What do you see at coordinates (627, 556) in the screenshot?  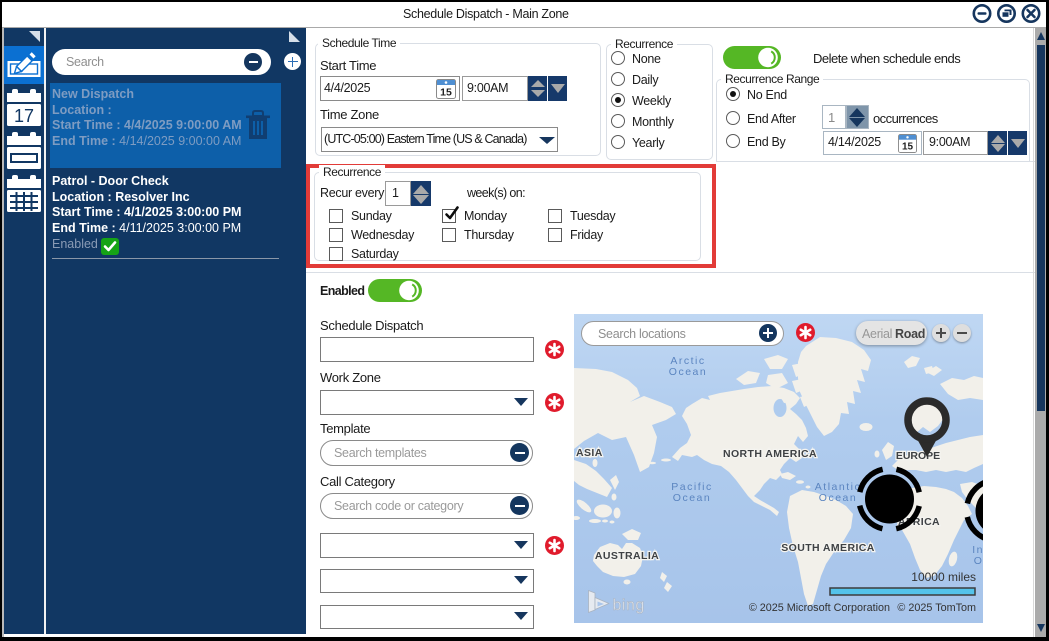 I see `svg-text: AUSTRALIA` at bounding box center [627, 556].